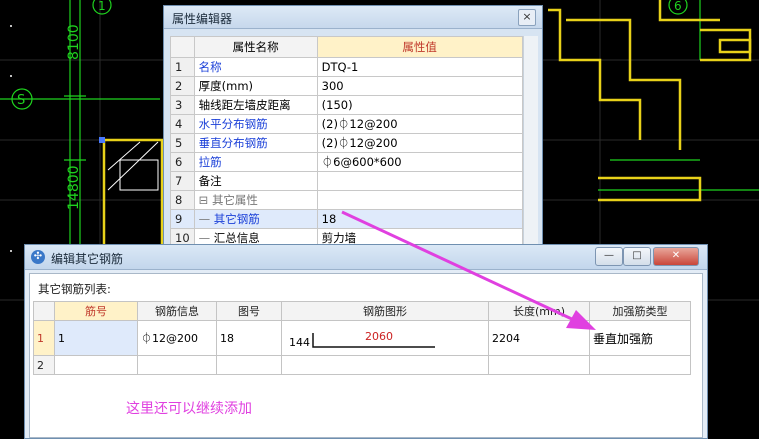 Image resolution: width=759 pixels, height=439 pixels. I want to click on reinforcement-type-cell, so click(640, 365).